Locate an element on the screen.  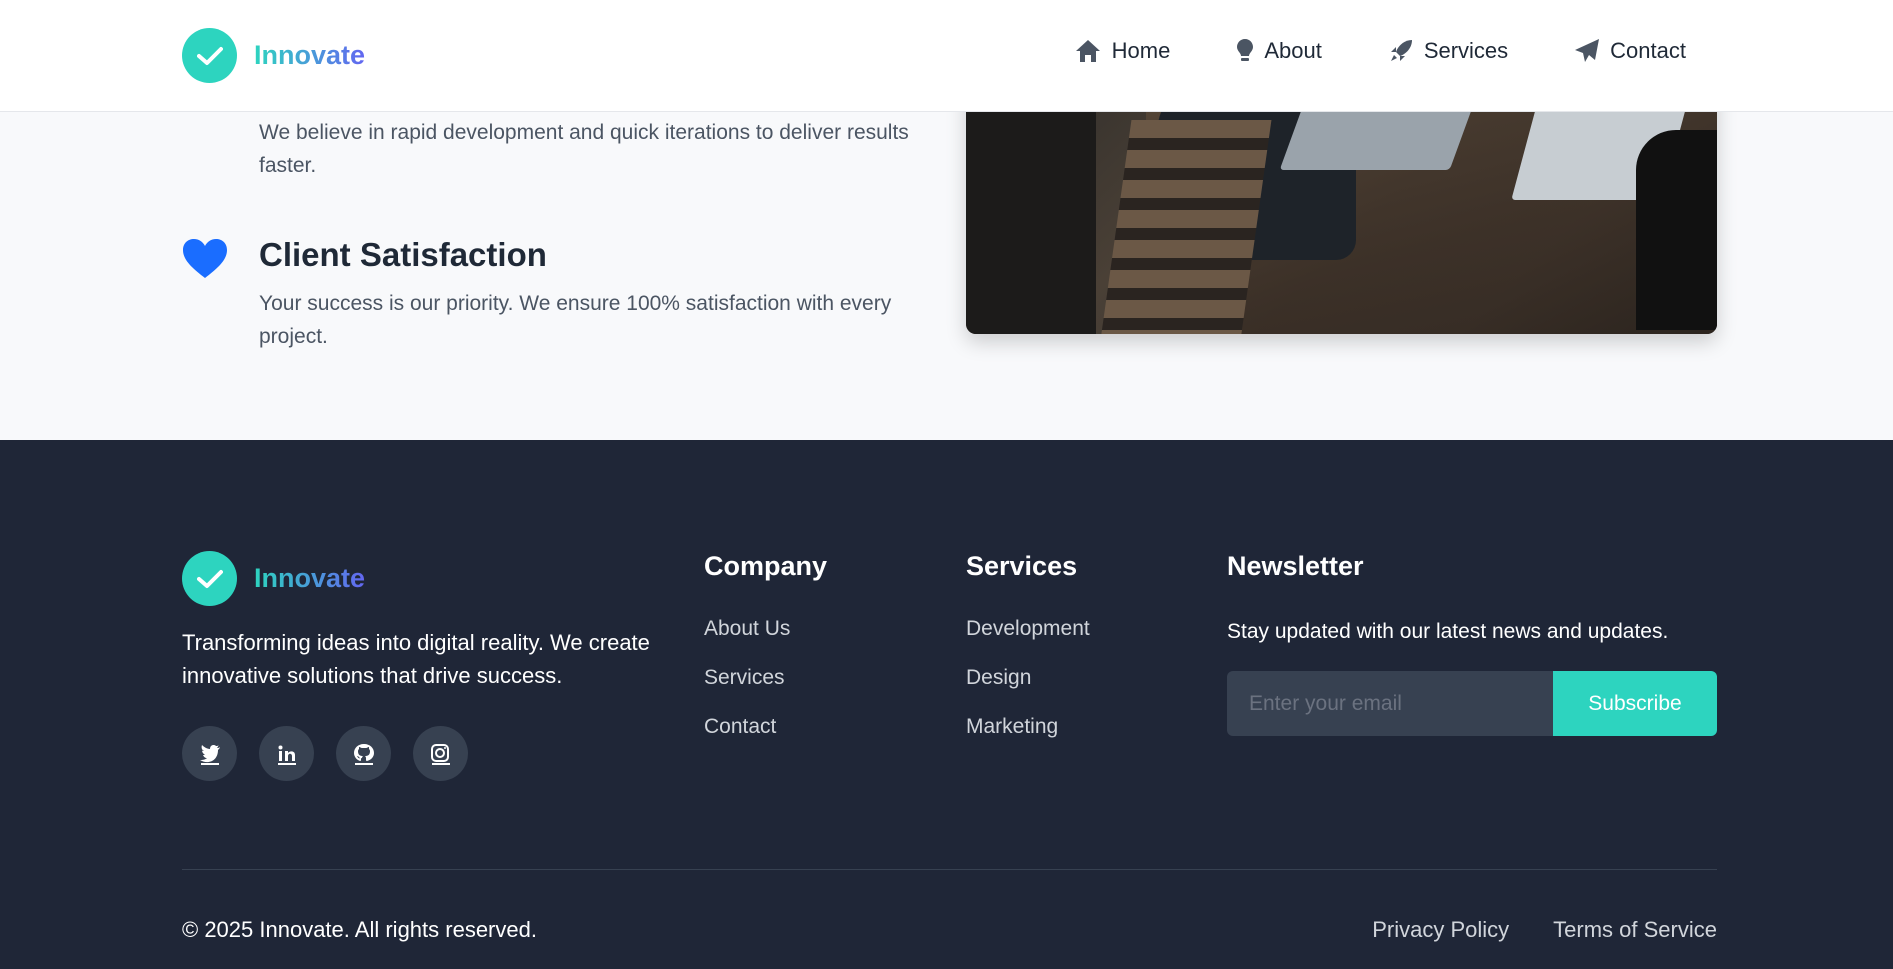
footer-link-about-us: About Us is located at coordinates (747, 629).